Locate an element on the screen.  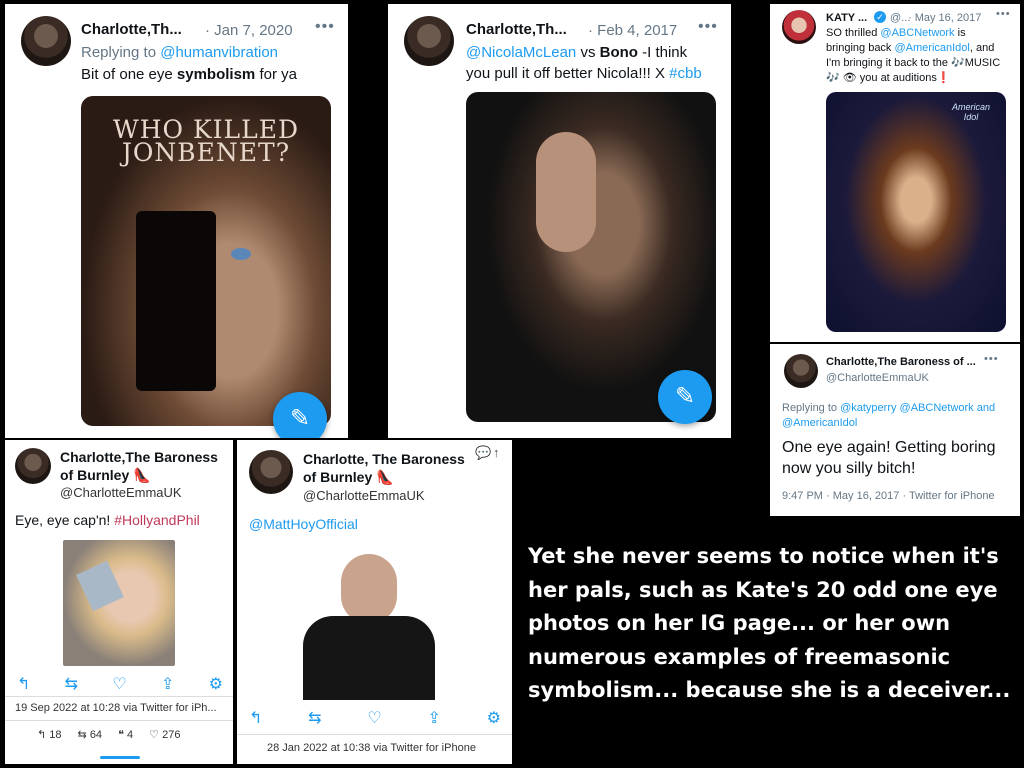
tweet-image: American Idol is located at coordinates (916, 212).